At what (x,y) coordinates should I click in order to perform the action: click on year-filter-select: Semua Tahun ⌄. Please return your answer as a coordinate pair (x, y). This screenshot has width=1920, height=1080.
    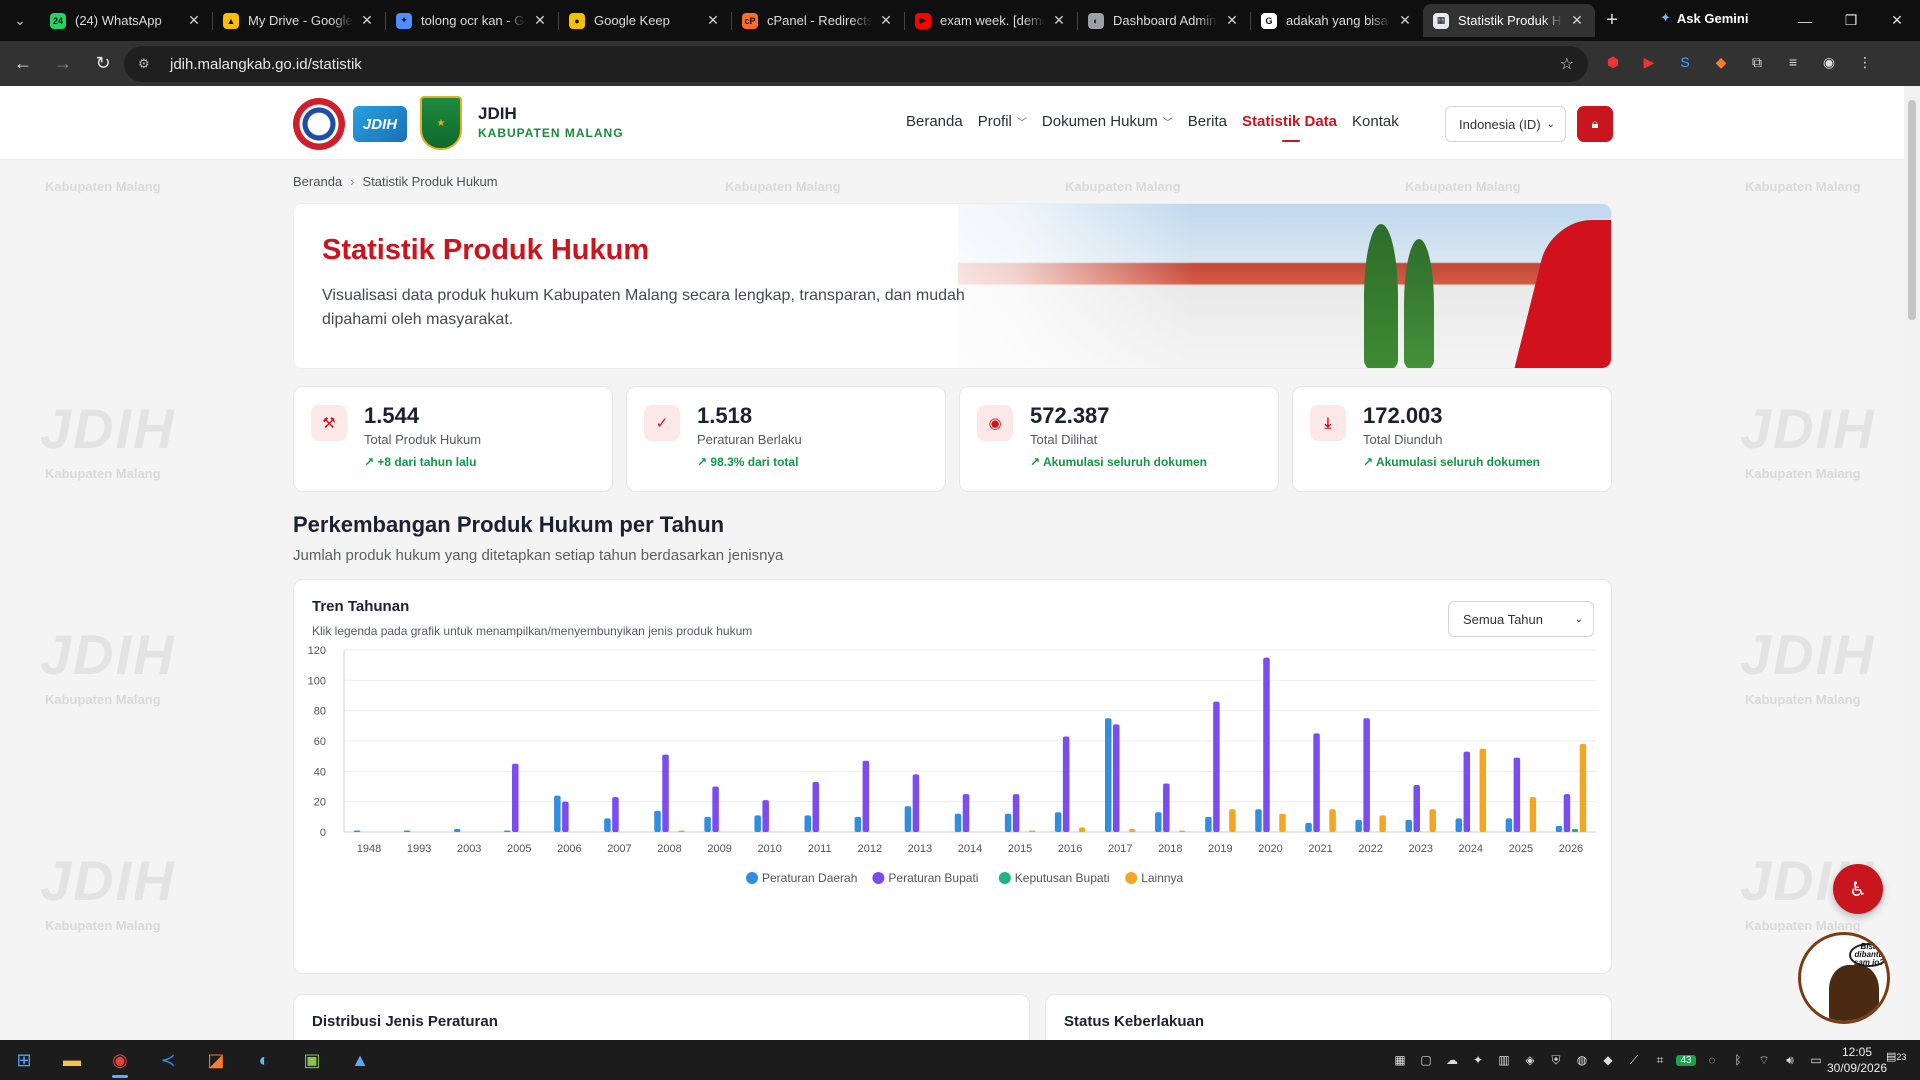
    Looking at the image, I should click on (1521, 619).